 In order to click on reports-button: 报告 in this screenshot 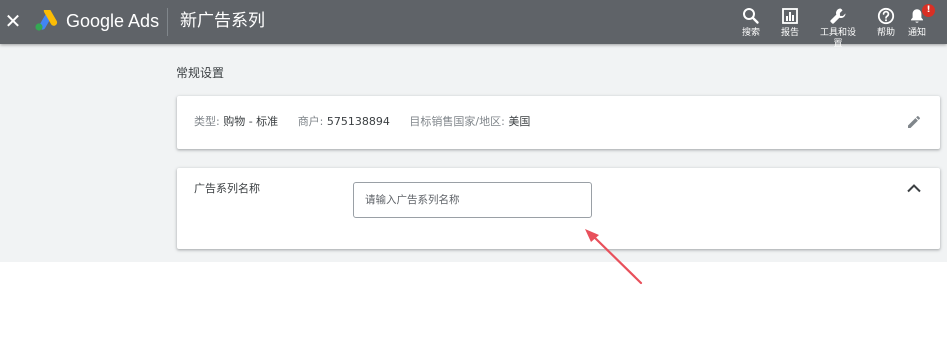, I will do `click(790, 23)`.